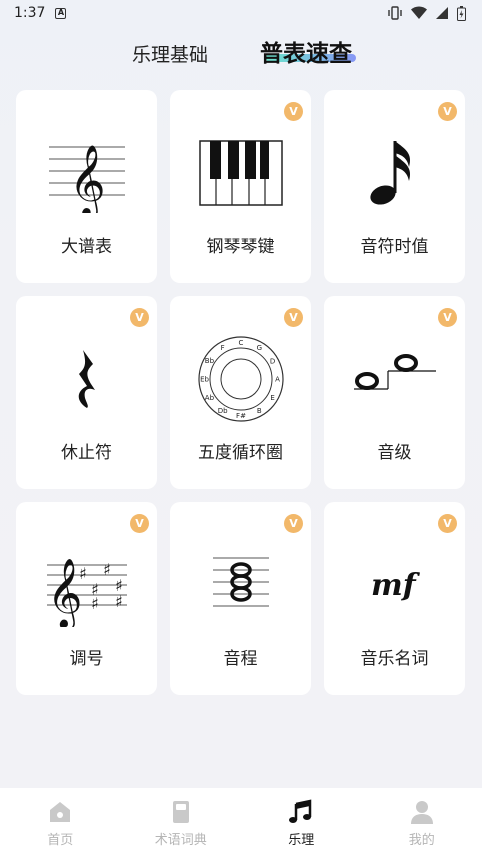 The image size is (482, 858). Describe the element at coordinates (180, 811) in the screenshot. I see `book-icon` at that location.